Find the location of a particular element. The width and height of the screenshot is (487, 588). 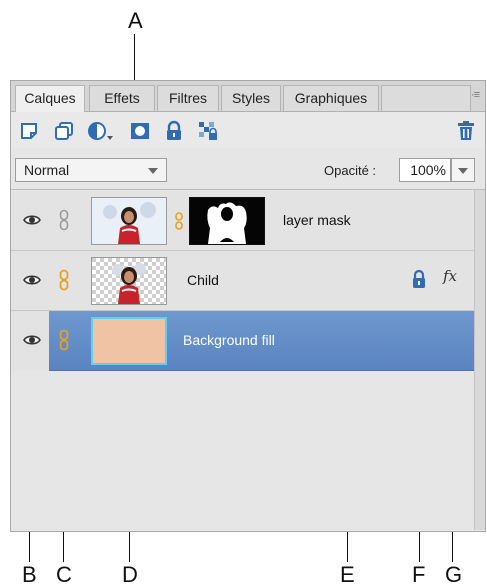

callout-e: E is located at coordinates (347, 574).